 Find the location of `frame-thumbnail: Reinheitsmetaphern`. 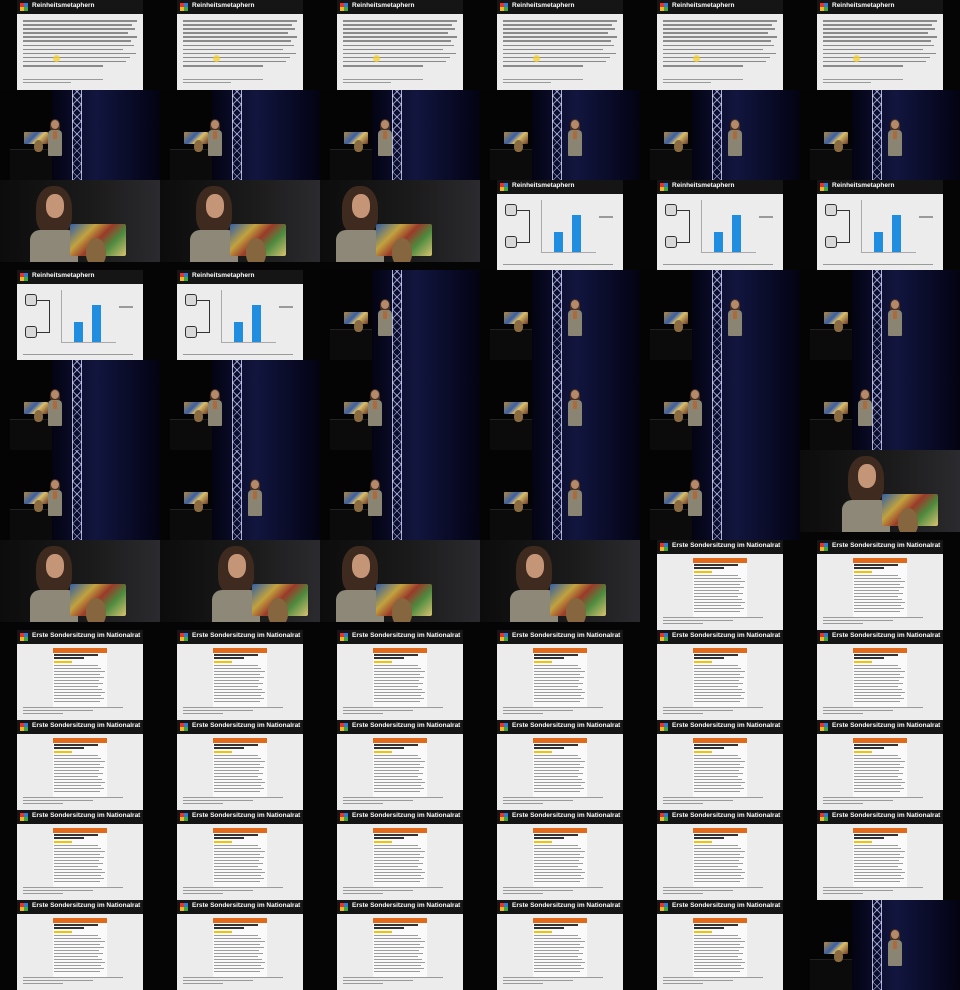

frame-thumbnail: Reinheitsmetaphern is located at coordinates (720, 225).